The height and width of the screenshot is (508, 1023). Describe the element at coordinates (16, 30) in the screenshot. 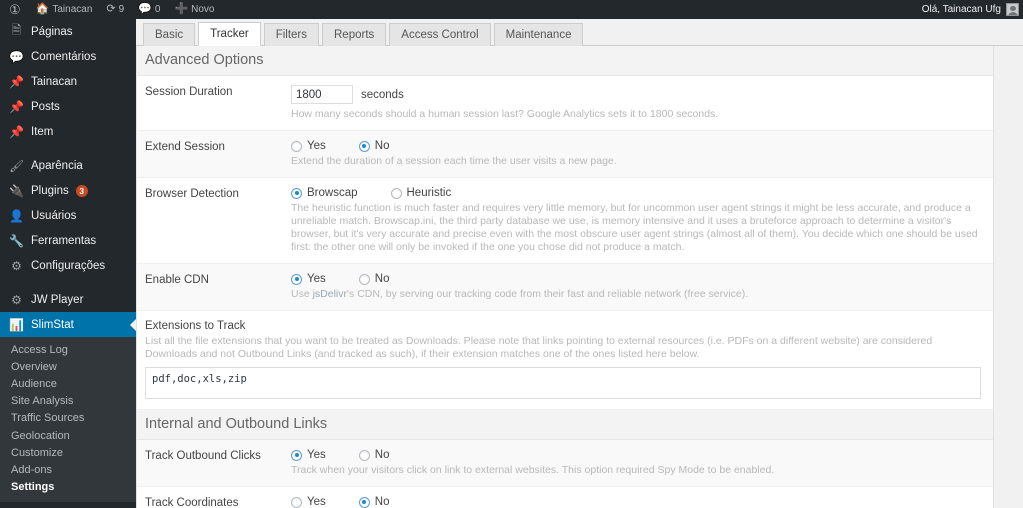

I see `pages-icon: 🗎` at that location.